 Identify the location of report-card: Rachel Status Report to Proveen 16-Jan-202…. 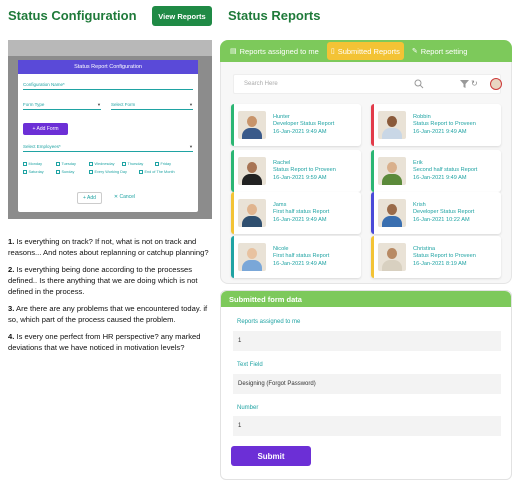
(296, 171).